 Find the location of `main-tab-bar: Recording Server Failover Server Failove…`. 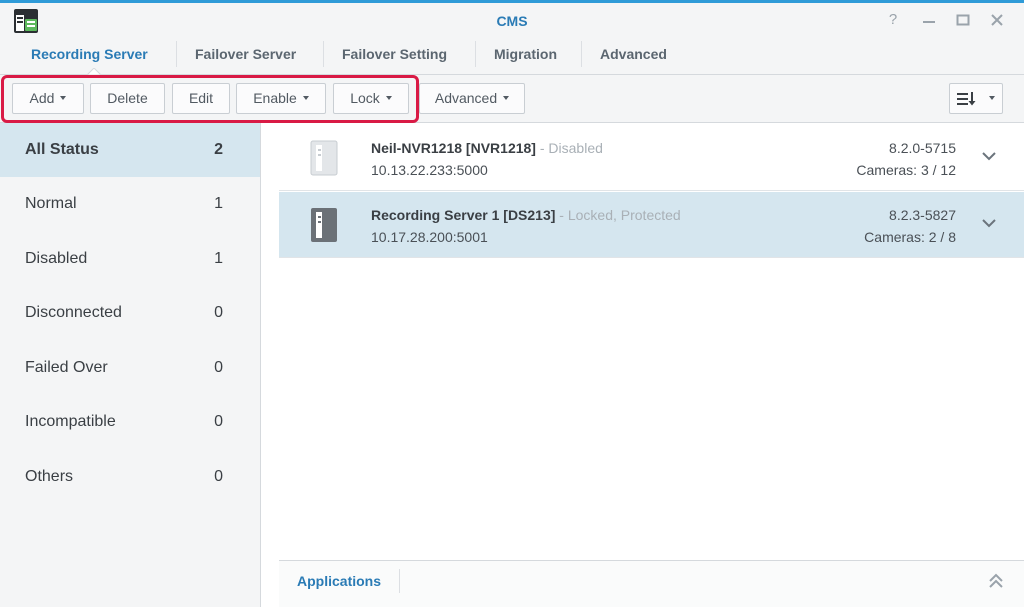

main-tab-bar: Recording Server Failover Server Failove… is located at coordinates (512, 54).